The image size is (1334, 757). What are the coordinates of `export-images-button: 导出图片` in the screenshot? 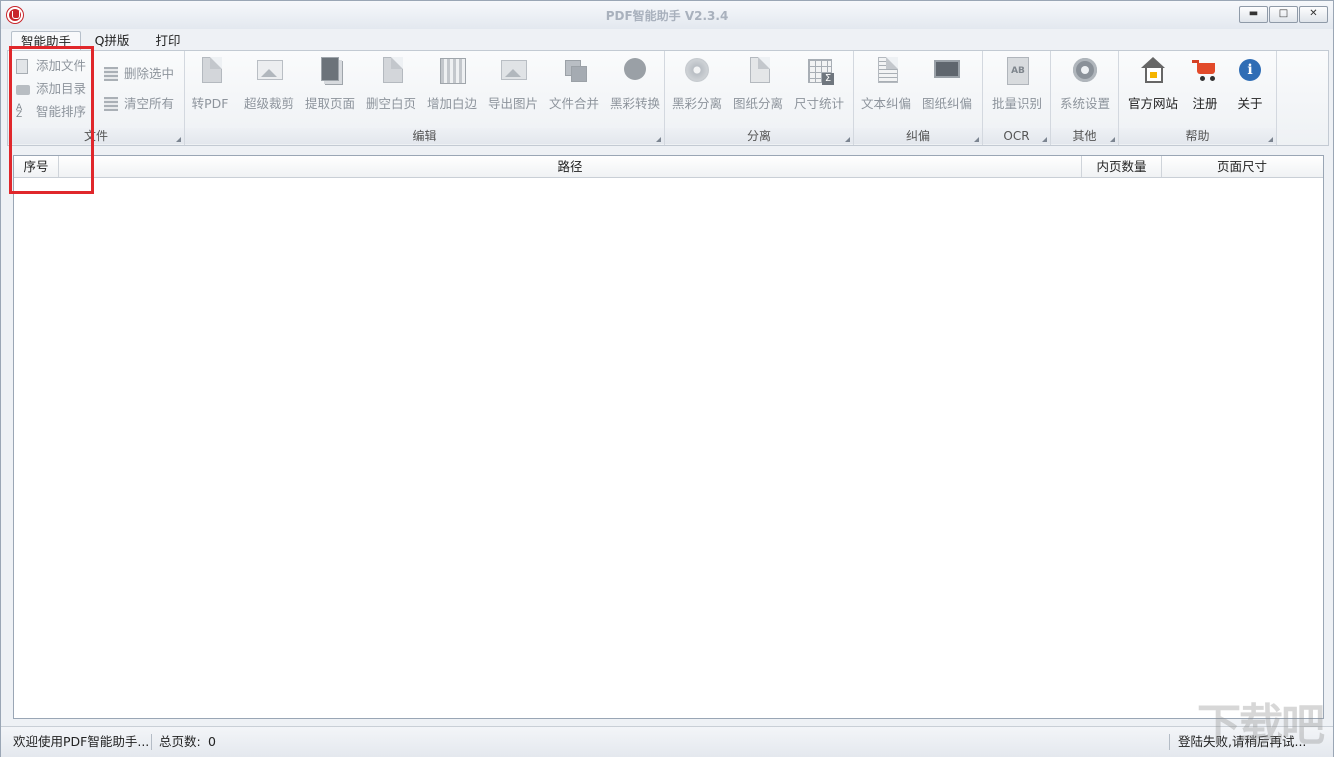 It's located at (513, 83).